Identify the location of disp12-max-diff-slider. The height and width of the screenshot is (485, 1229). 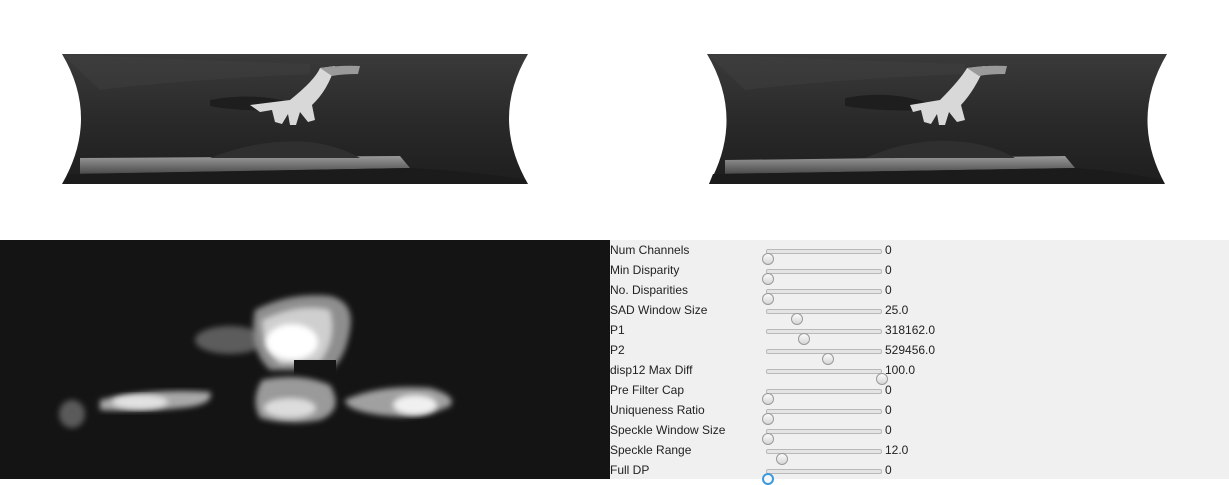
(827, 377).